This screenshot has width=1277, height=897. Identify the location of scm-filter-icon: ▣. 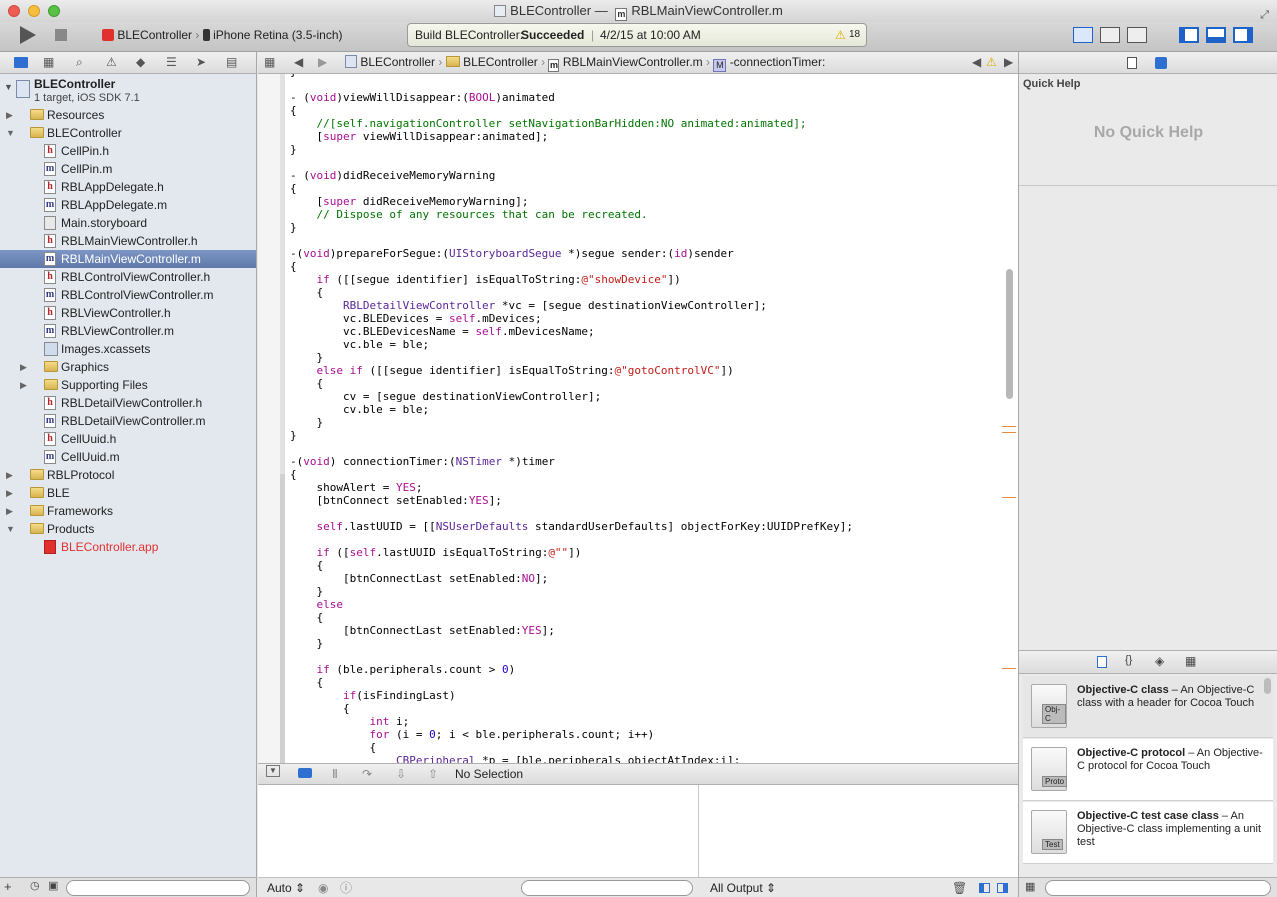
(53, 885).